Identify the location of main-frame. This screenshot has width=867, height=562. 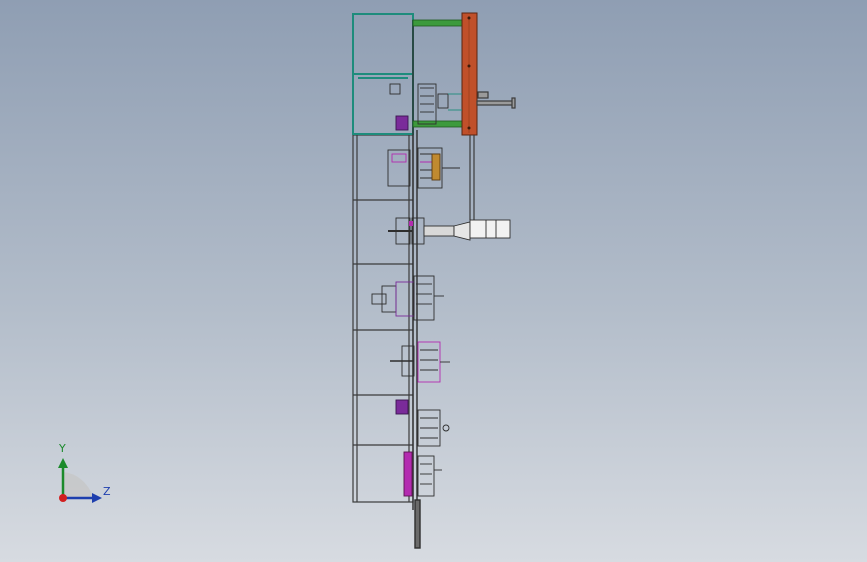
(383, 318).